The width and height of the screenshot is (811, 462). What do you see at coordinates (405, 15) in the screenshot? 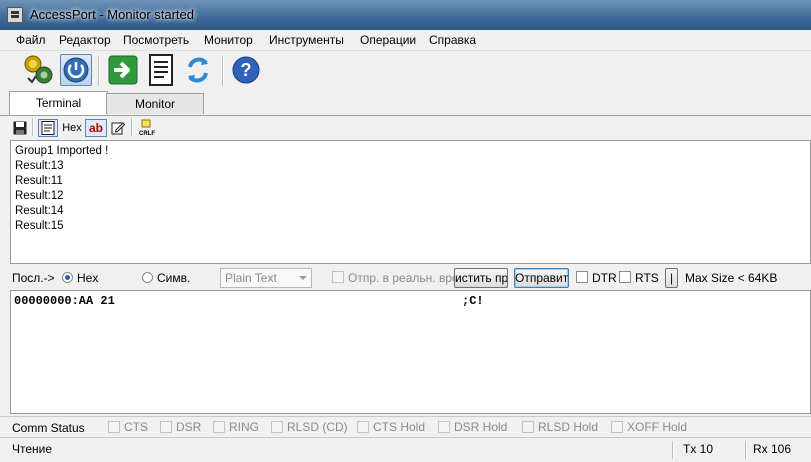
I see `title-bar: AccessPort - Monitor started` at bounding box center [405, 15].